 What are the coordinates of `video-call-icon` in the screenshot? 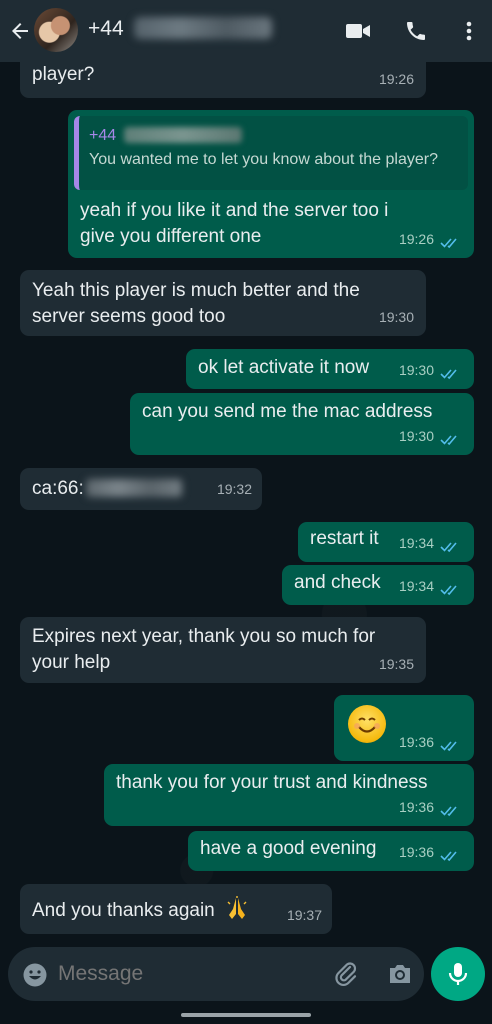 It's located at (358, 31).